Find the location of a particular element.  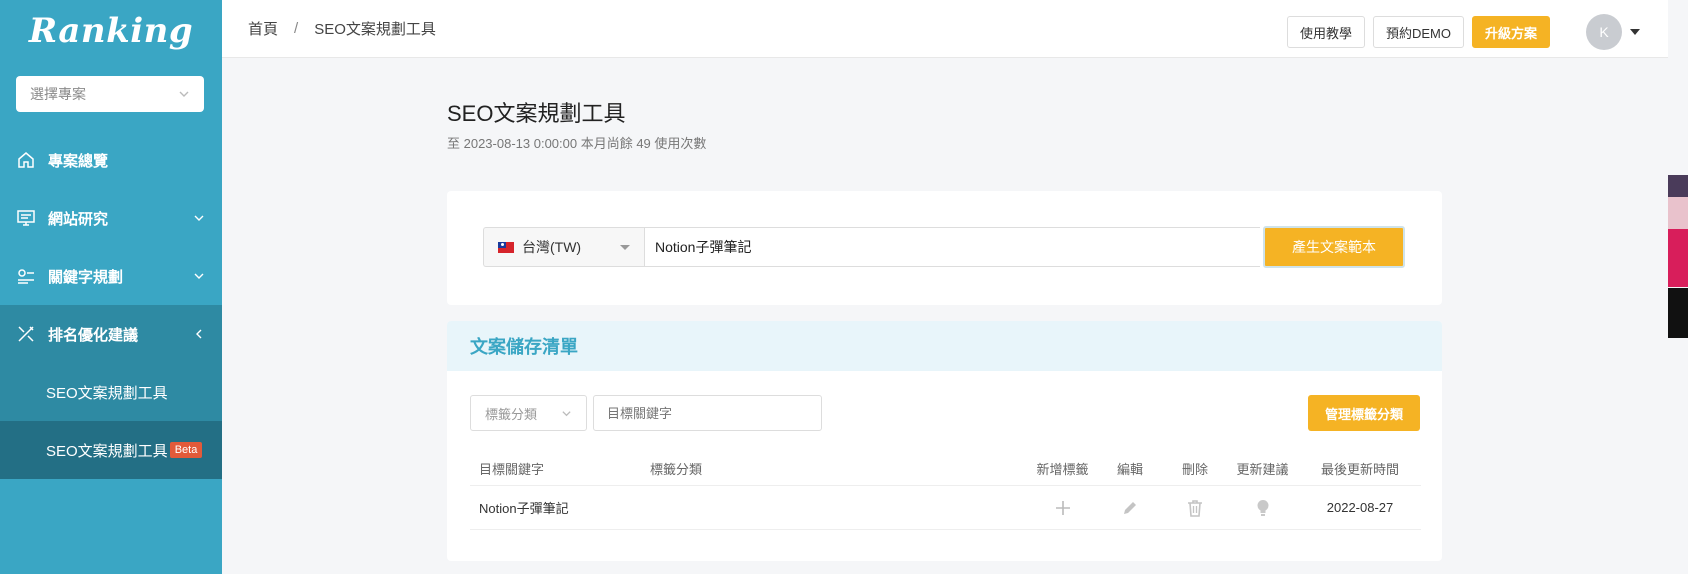

sidebar-item-label: 排名優化建議 is located at coordinates (93, 335).